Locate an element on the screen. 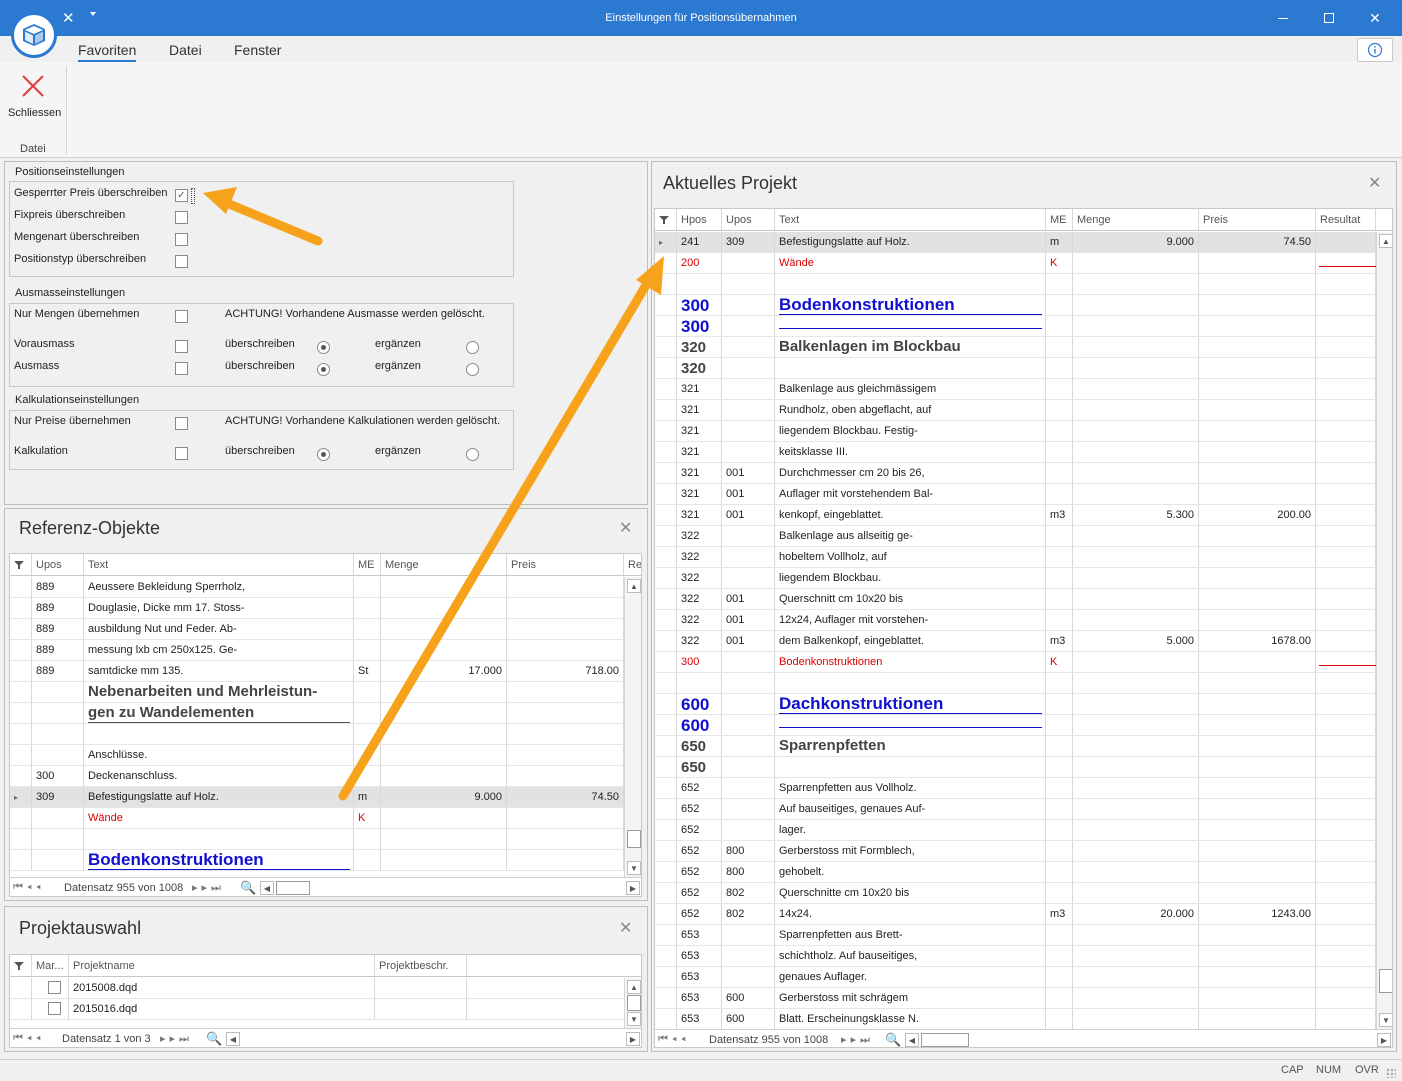 Image resolution: width=1402 pixels, height=1081 pixels. col-resultat: Resultat is located at coordinates (1346, 219).